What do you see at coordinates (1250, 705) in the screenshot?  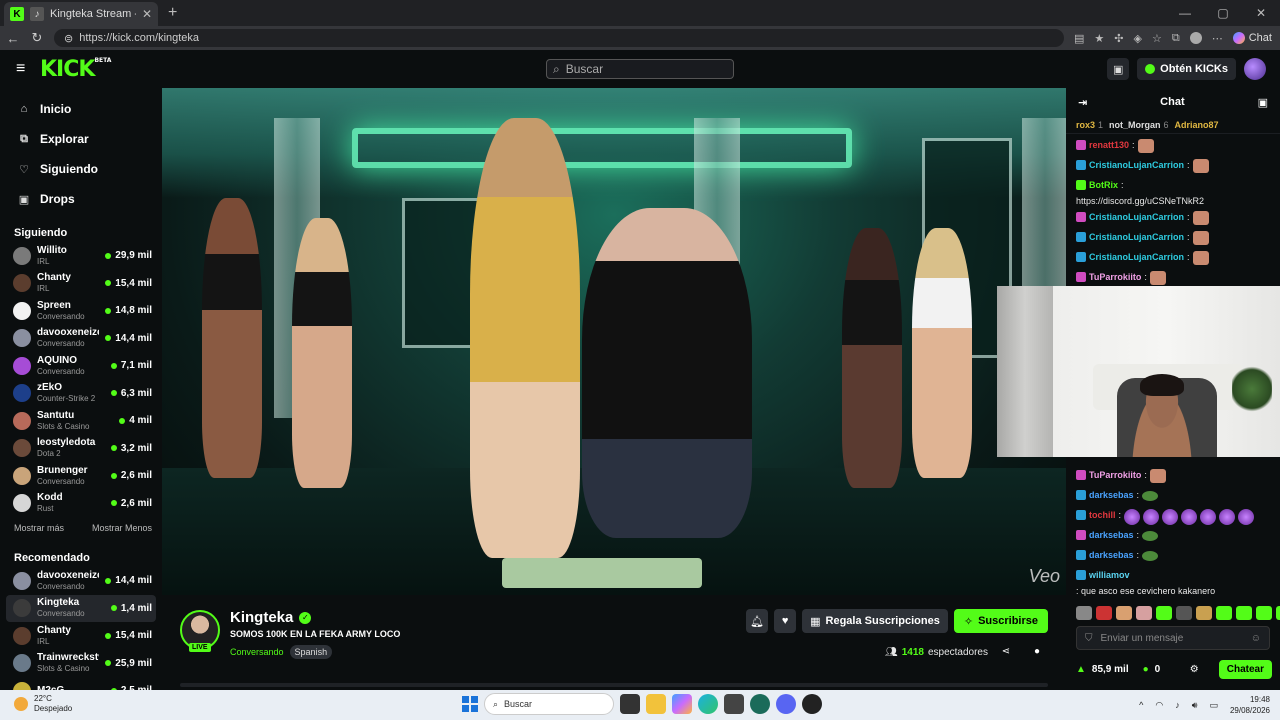 I see `clock: 19:48 29/08/2026` at bounding box center [1250, 705].